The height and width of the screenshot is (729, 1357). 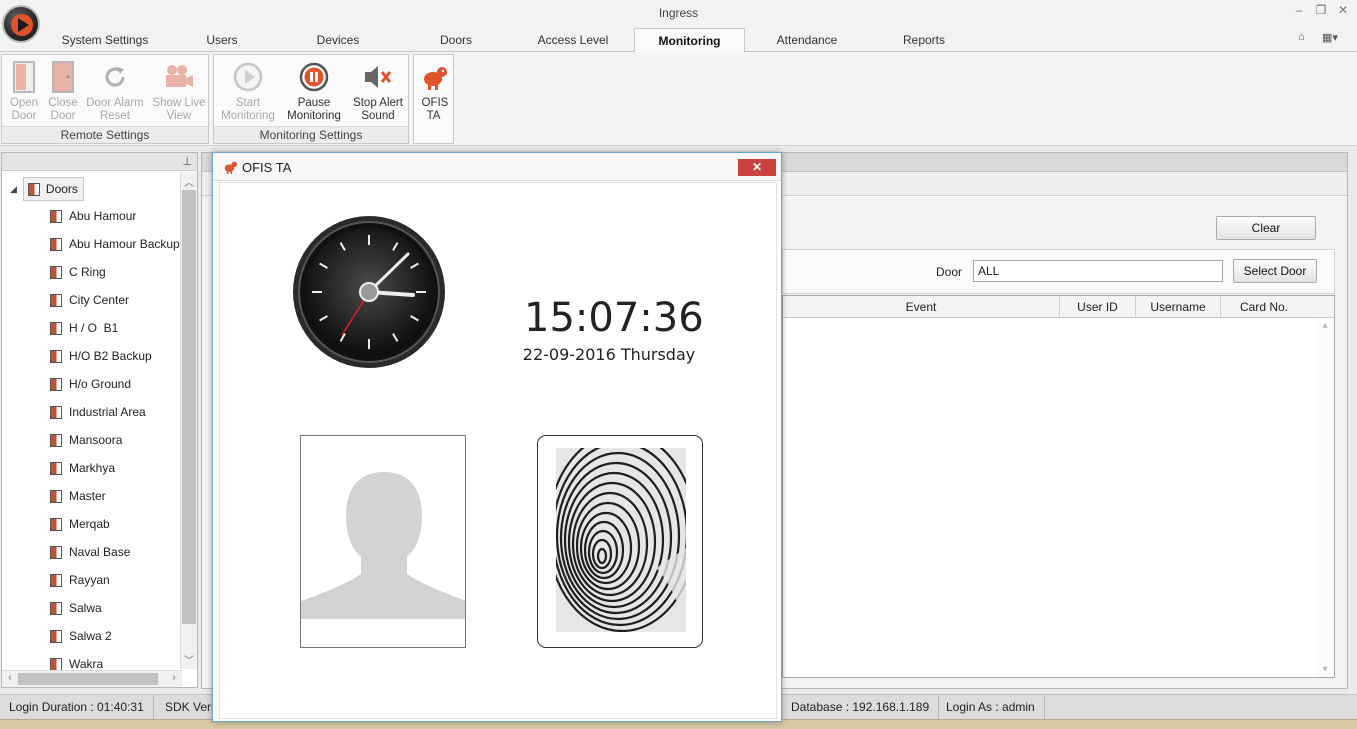 I want to click on ofis-ta-group: OFIS TA, so click(x=433, y=99).